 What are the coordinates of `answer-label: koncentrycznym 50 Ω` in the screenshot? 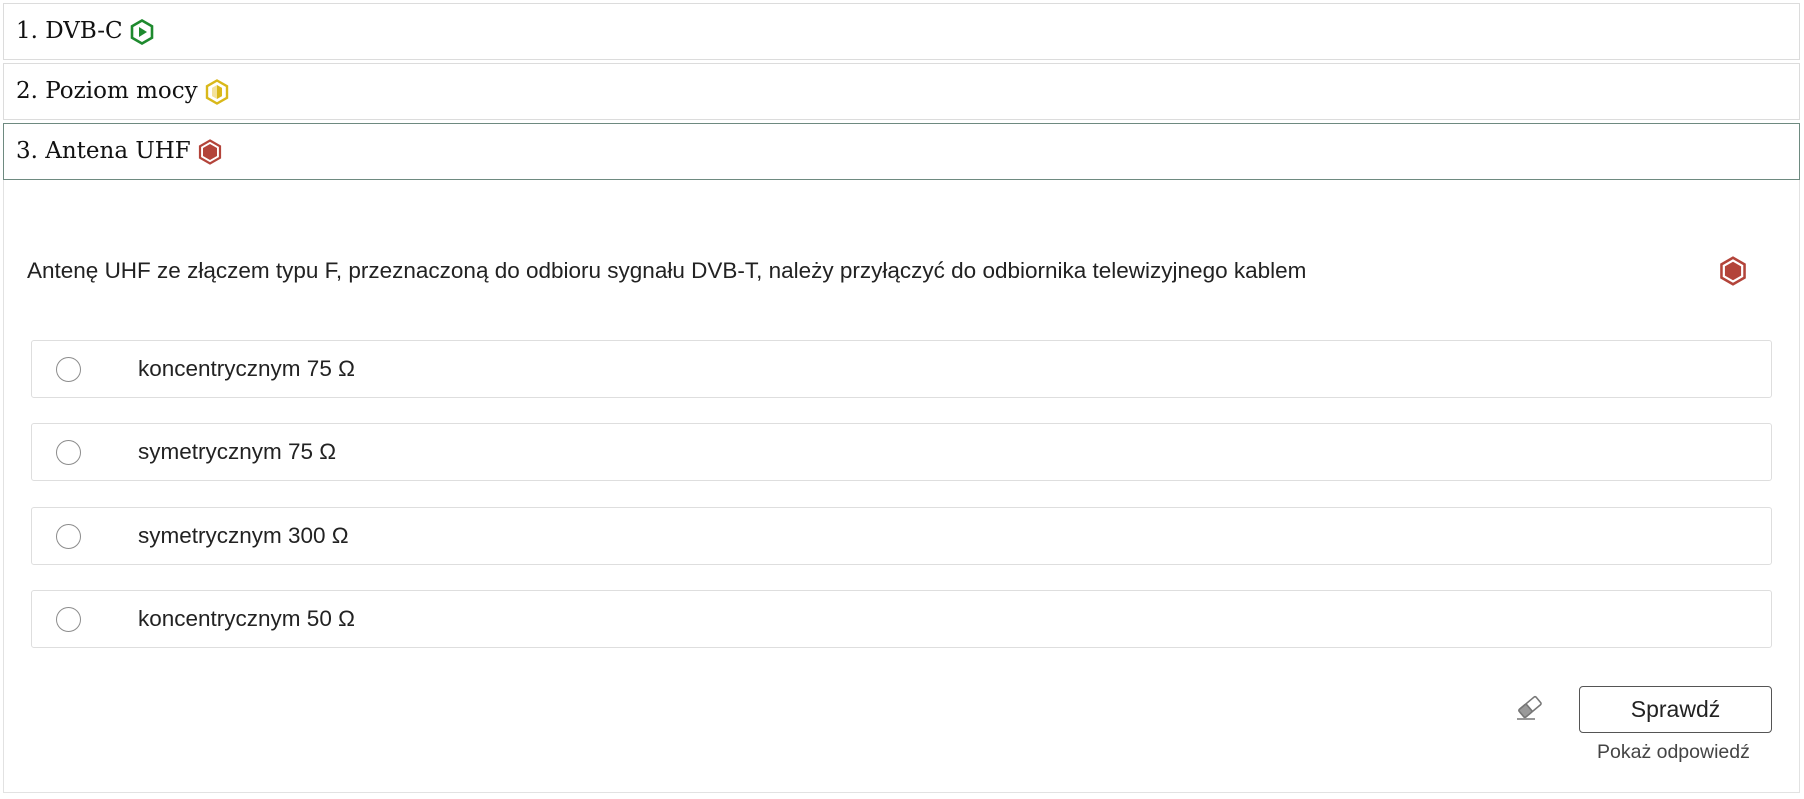 It's located at (246, 618).